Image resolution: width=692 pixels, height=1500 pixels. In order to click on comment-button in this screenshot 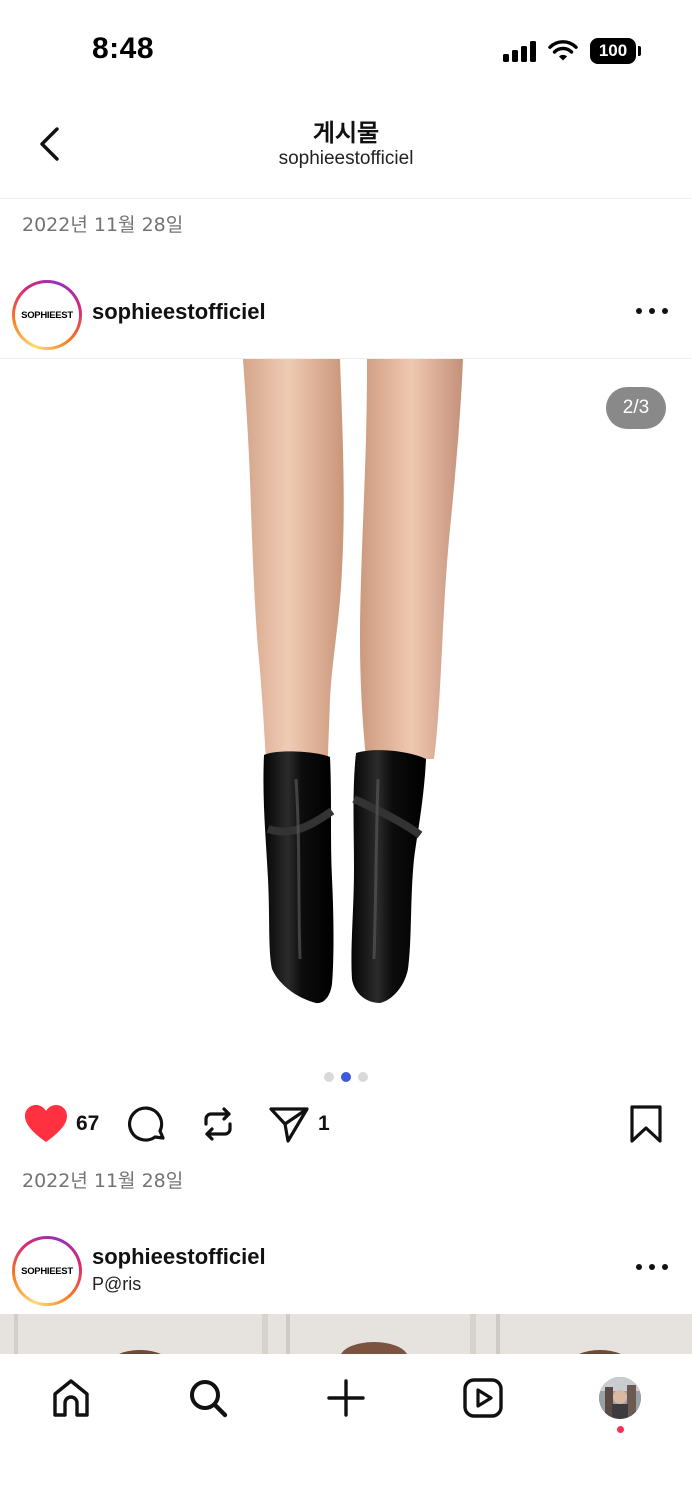, I will do `click(148, 1124)`.